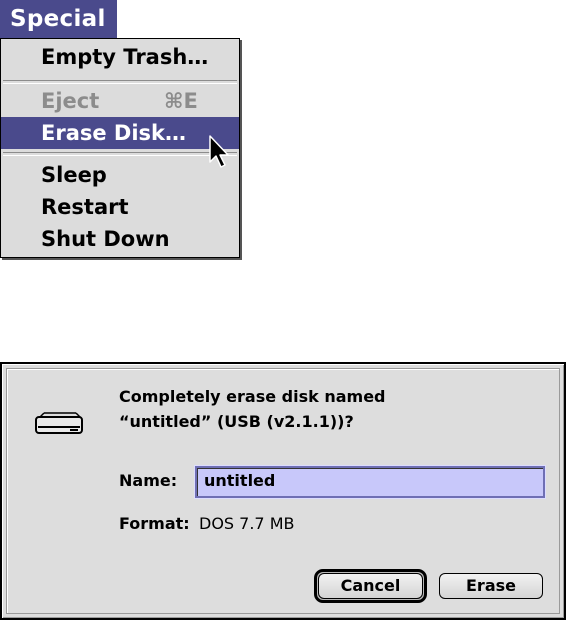 The height and width of the screenshot is (622, 566). What do you see at coordinates (59, 423) in the screenshot?
I see `removable-disk-icon` at bounding box center [59, 423].